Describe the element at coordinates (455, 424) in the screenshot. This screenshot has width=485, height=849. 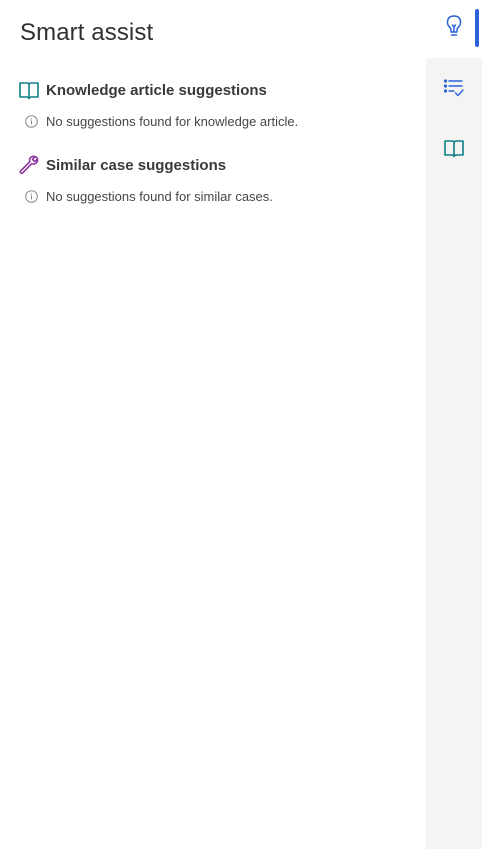
I see `side-rail` at that location.